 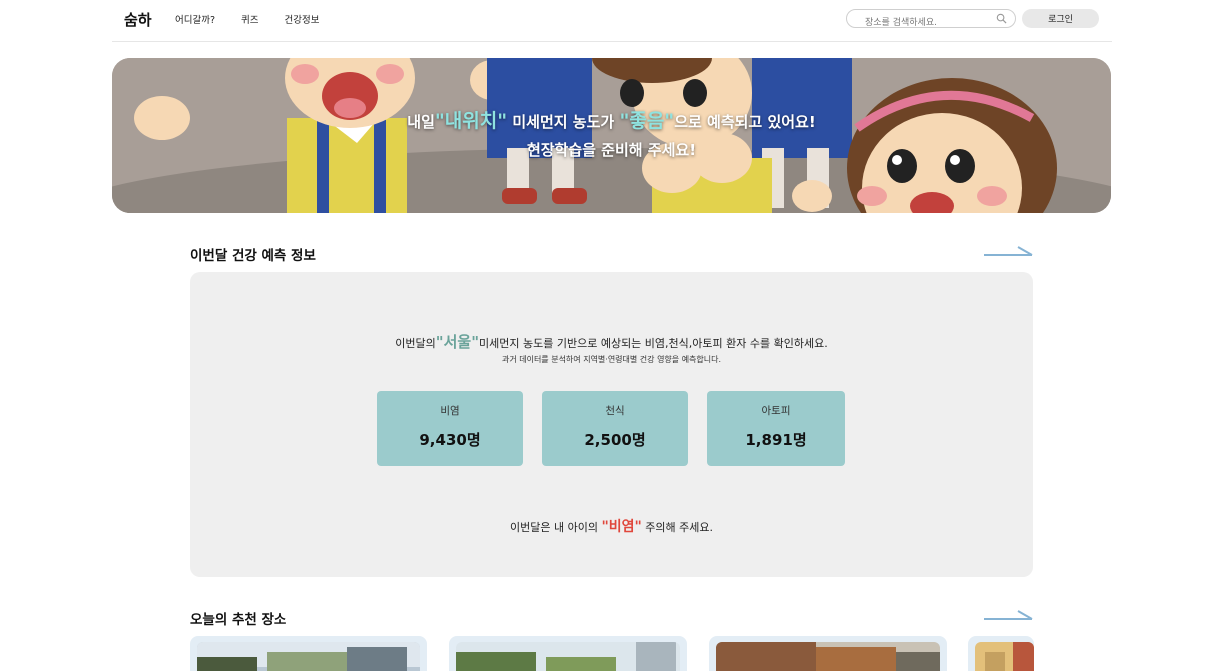 What do you see at coordinates (776, 428) in the screenshot?
I see `stat-card-atopy: 아토피 1,891명` at bounding box center [776, 428].